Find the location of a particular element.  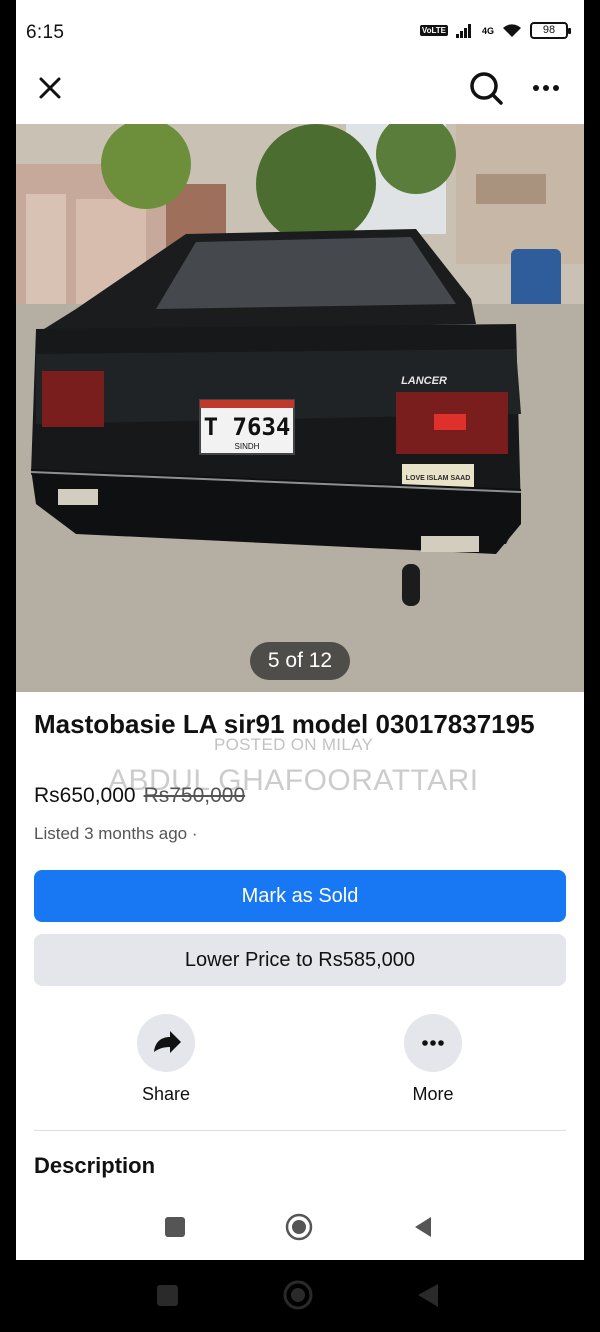

photo-counter: 5 of 12 is located at coordinates (300, 661).